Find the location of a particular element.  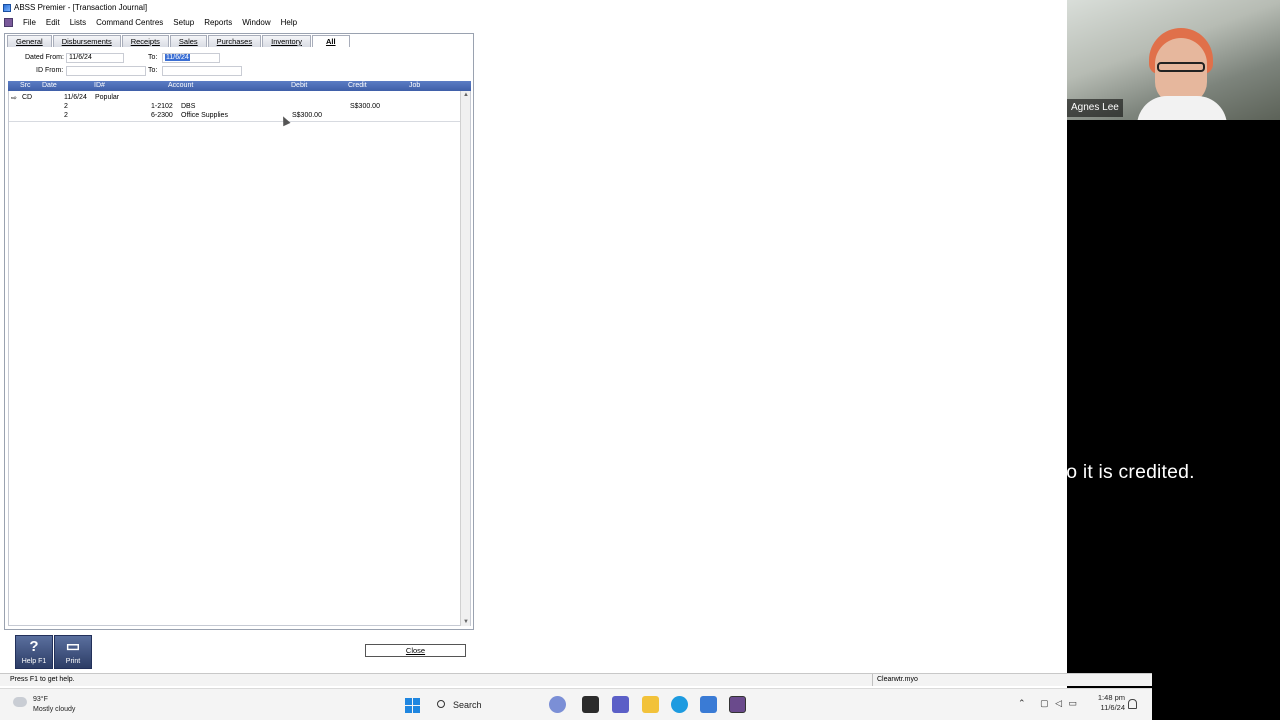

taskbar-search: Search is located at coordinates (495, 705).